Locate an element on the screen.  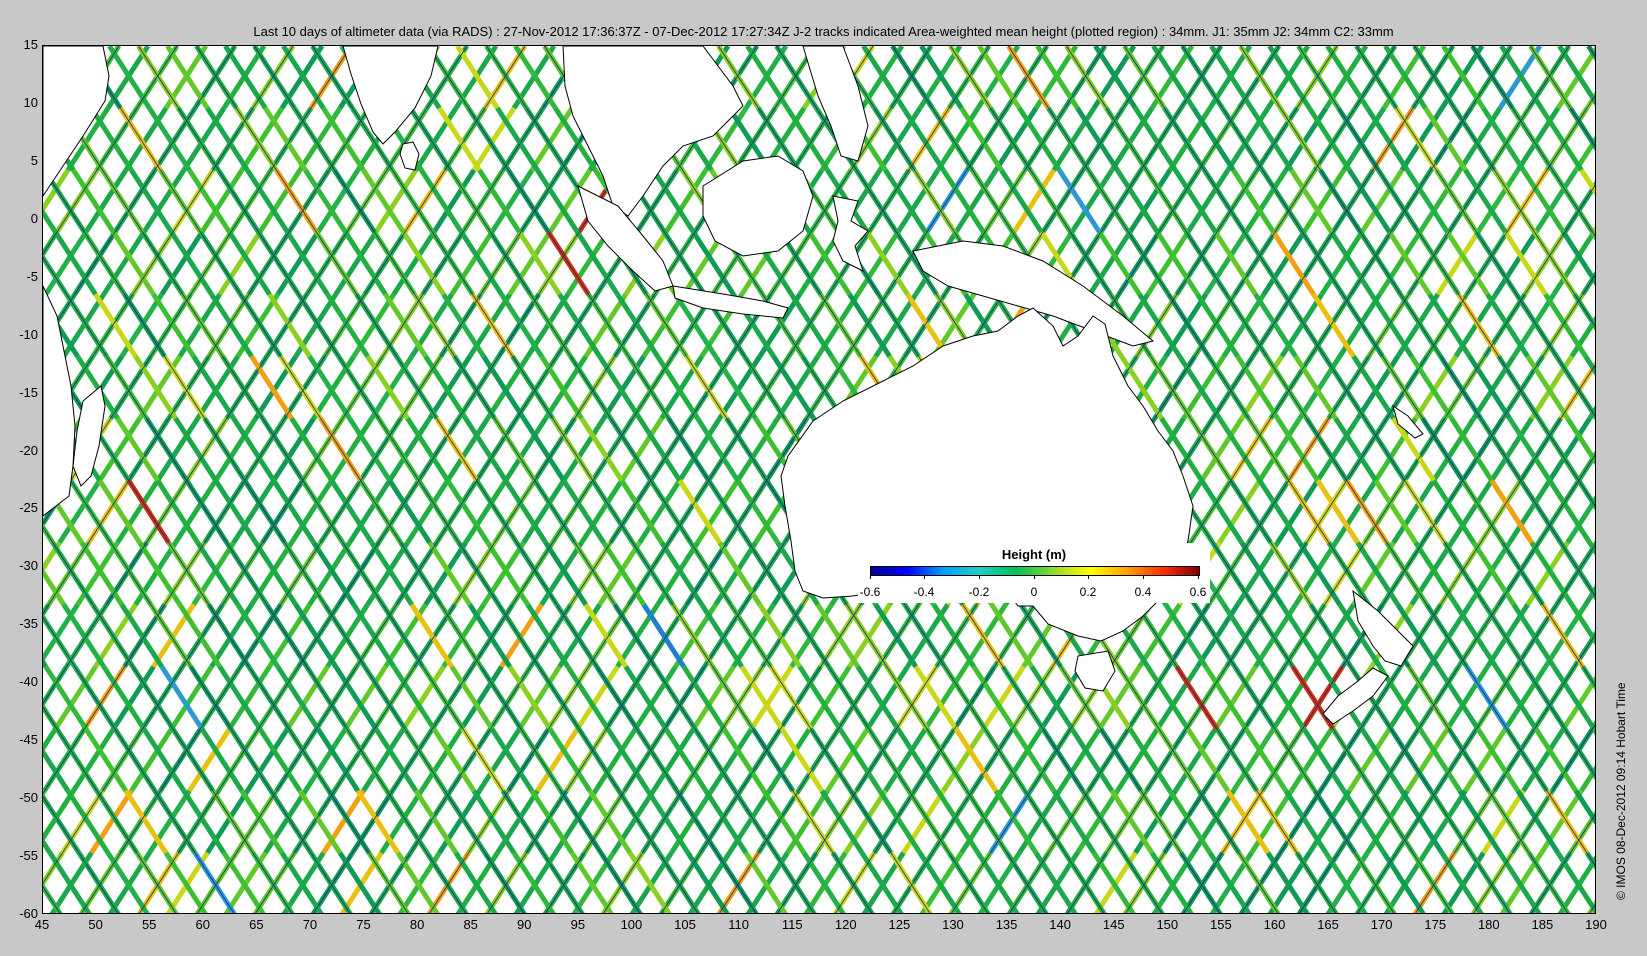
colorbar-tick-label: -0.2 is located at coordinates (979, 592).